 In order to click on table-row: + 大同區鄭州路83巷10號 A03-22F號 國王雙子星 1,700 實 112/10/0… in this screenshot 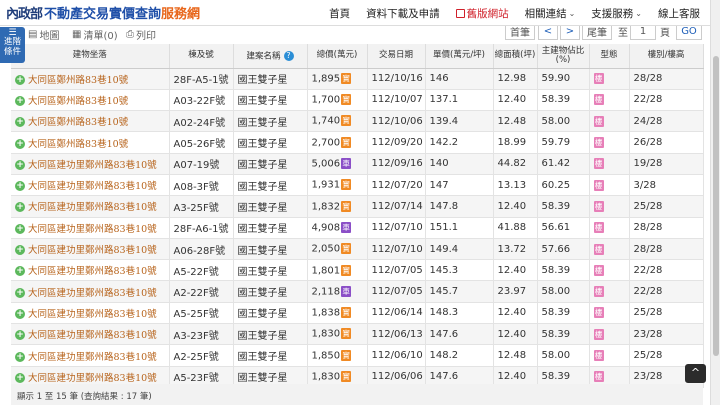, I will do `click(357, 100)`.